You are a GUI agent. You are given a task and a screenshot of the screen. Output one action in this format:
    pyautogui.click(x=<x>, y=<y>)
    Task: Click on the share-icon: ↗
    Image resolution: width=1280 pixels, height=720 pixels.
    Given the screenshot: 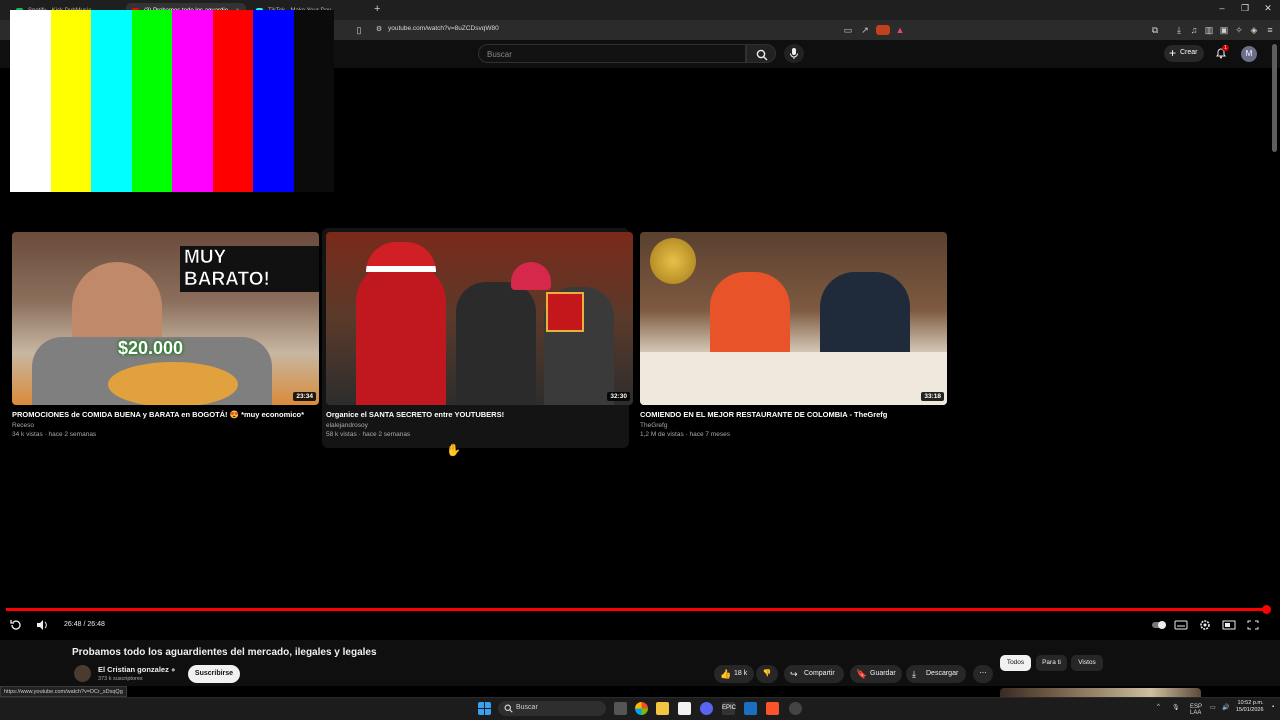 What is the action you would take?
    pyautogui.click(x=865, y=30)
    